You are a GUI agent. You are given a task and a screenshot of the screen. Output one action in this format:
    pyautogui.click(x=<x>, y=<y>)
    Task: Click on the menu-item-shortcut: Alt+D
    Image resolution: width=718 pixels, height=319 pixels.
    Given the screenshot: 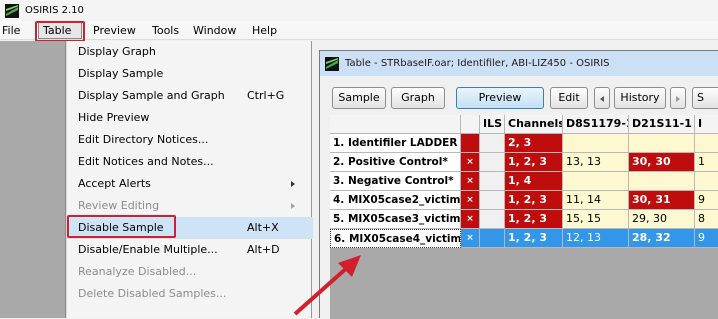 What is the action you would take?
    pyautogui.click(x=263, y=249)
    